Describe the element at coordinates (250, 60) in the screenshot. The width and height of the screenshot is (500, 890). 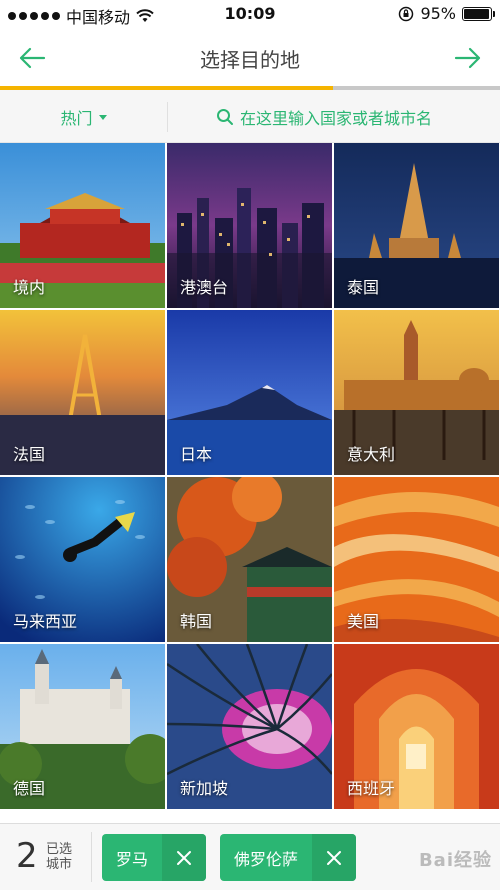
I see `page-title: 选择目的地` at that location.